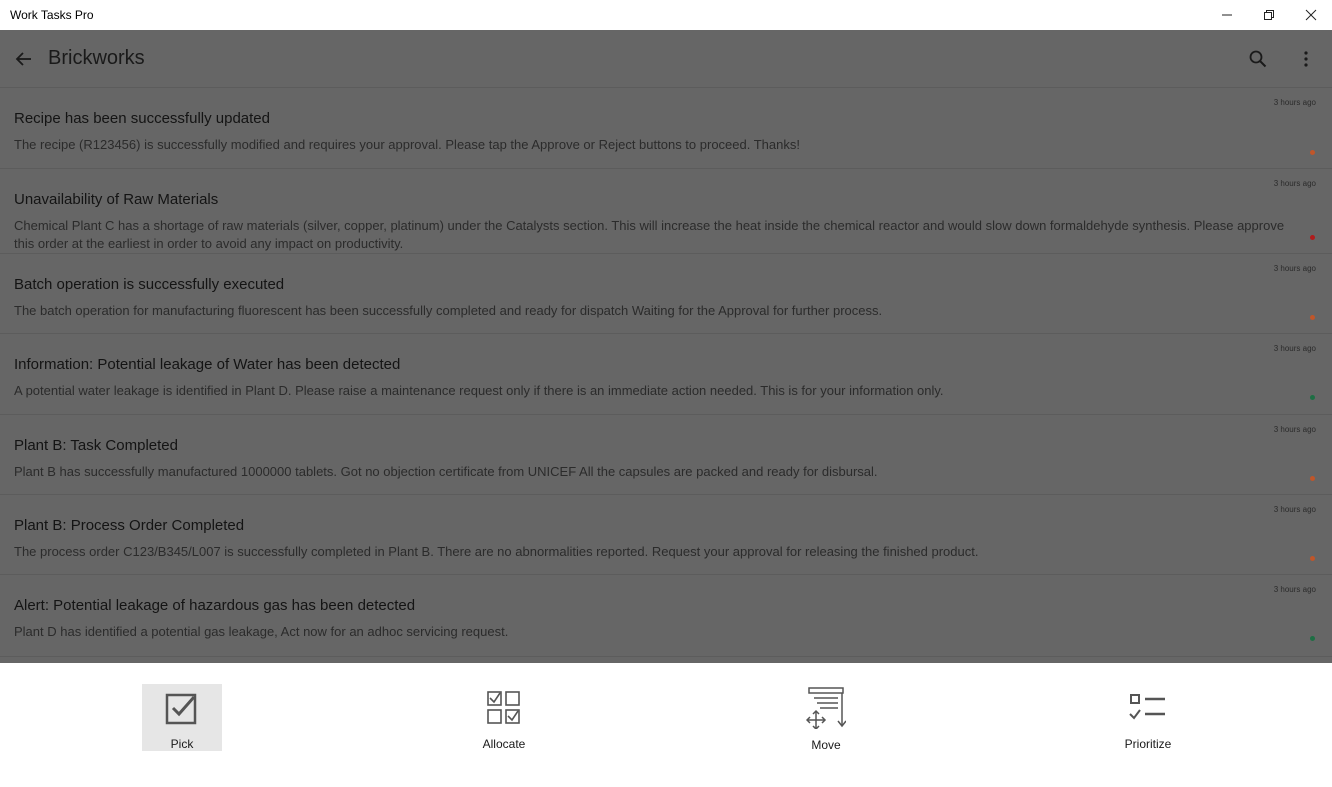 The image size is (1332, 787). I want to click on window-controls, so click(1269, 15).